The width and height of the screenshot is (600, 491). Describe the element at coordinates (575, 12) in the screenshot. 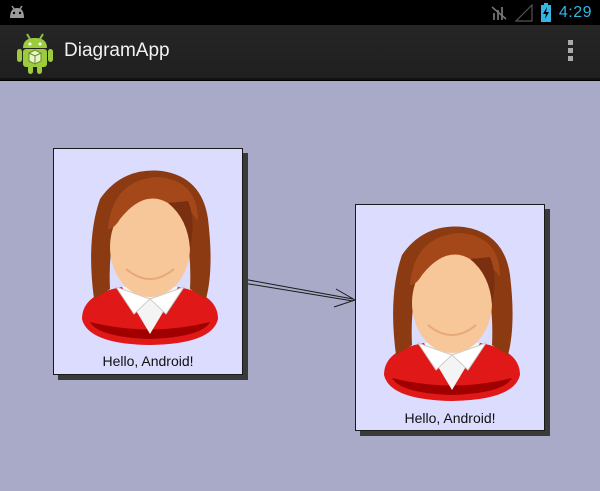

I see `status-clock: 4:29` at that location.